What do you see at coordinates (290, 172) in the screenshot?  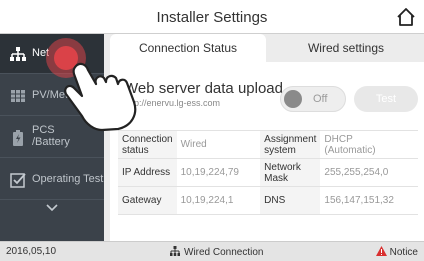 I see `table-key: Network Mask` at bounding box center [290, 172].